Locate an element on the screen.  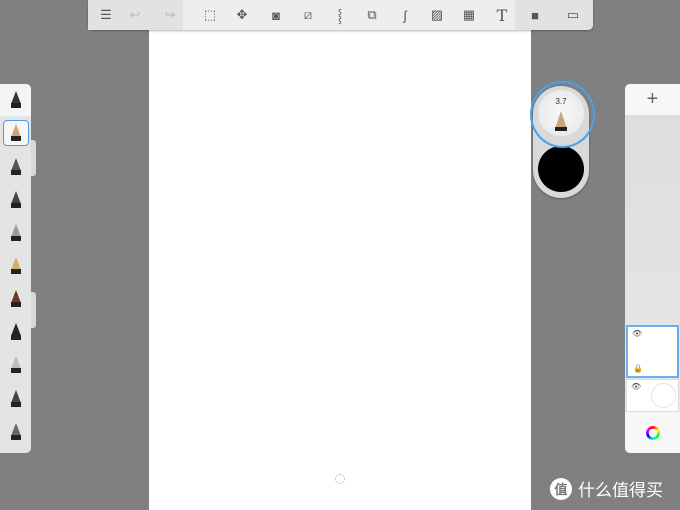
color-wheel-icon is located at coordinates (652, 432).